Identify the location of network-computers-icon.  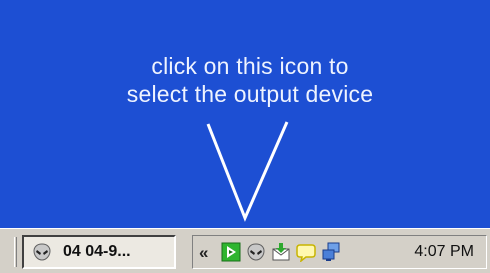
(331, 252).